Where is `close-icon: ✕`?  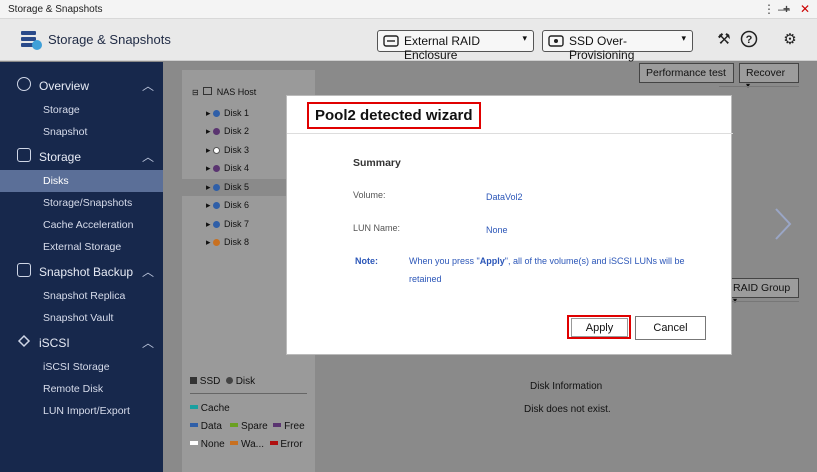
close-icon: ✕ is located at coordinates (805, 9).